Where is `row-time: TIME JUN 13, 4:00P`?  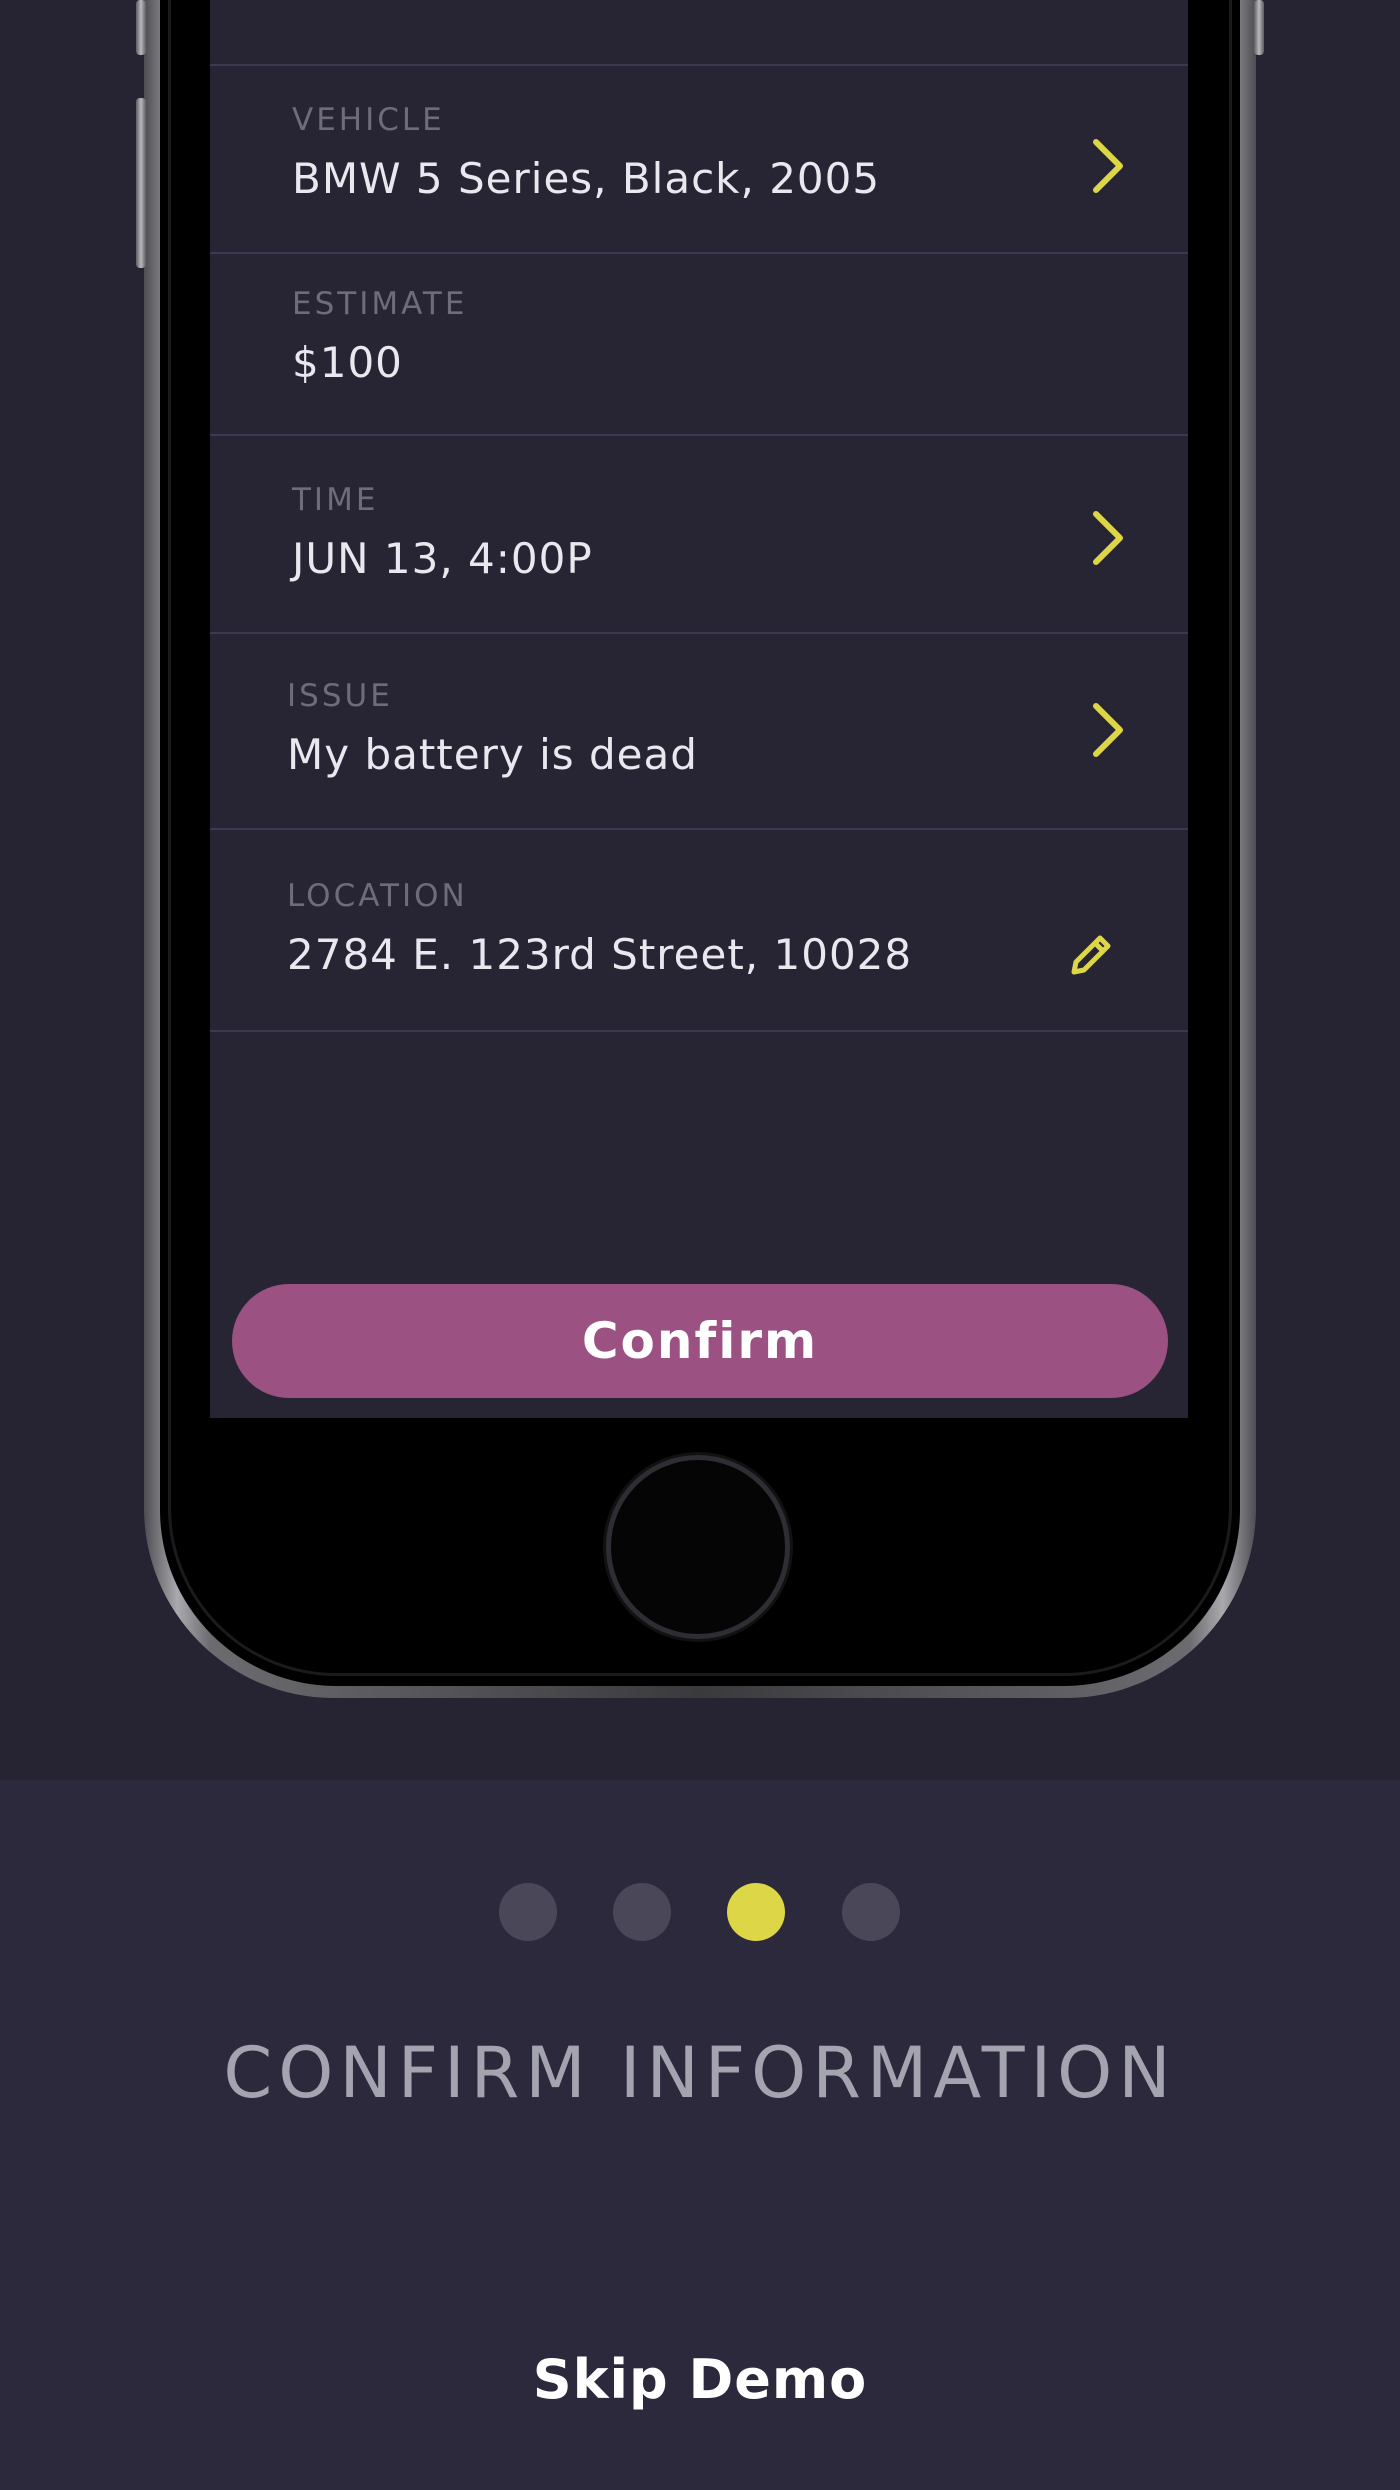 row-time: TIME JUN 13, 4:00P is located at coordinates (699, 535).